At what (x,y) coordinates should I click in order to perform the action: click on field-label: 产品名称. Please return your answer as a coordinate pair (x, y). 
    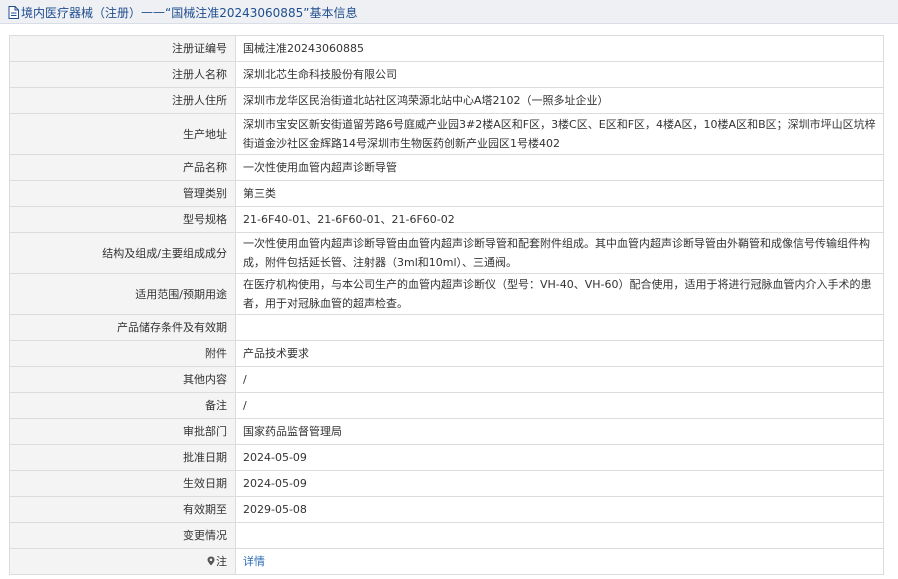
    Looking at the image, I should click on (122, 167).